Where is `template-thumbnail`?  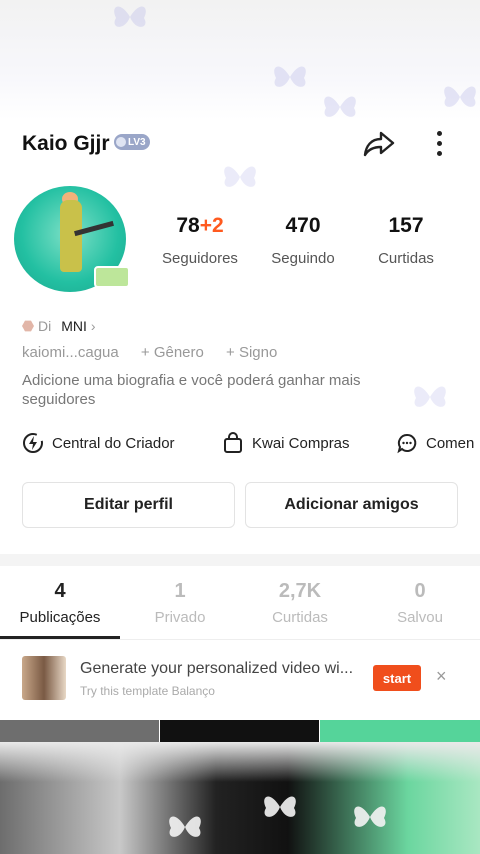 template-thumbnail is located at coordinates (44, 678).